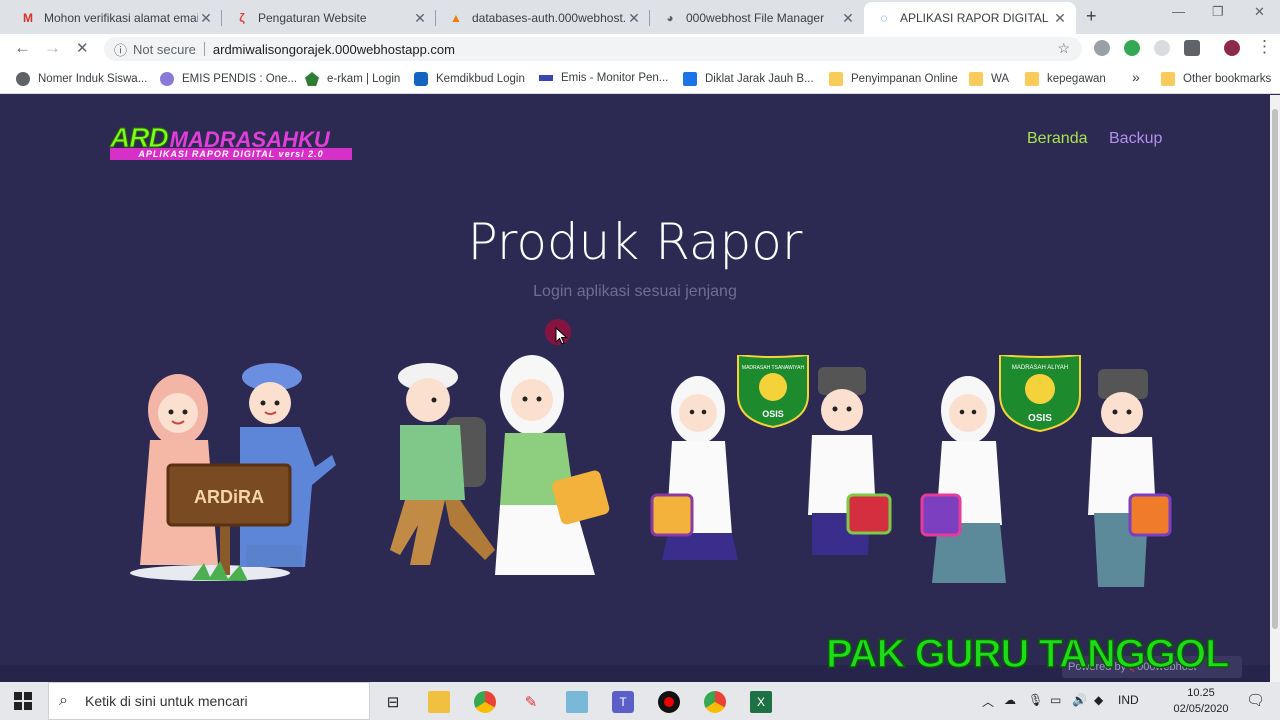 The height and width of the screenshot is (720, 1280). What do you see at coordinates (669, 702) in the screenshot?
I see `record-icon` at bounding box center [669, 702].